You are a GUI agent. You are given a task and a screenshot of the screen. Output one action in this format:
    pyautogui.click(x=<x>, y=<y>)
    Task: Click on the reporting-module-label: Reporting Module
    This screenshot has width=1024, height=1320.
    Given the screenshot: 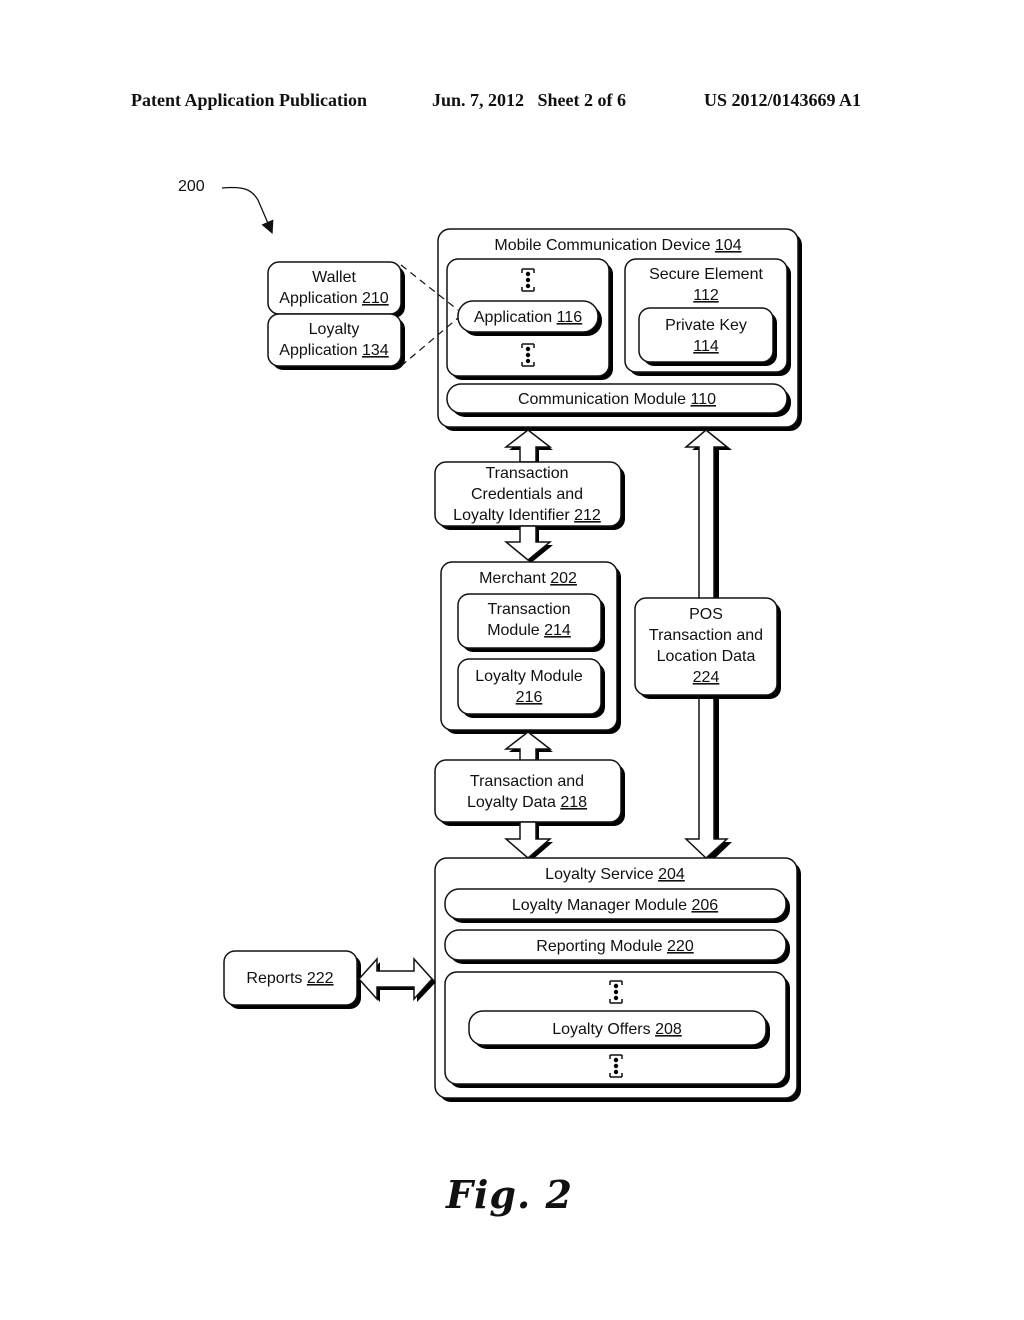 What is the action you would take?
    pyautogui.click(x=601, y=946)
    